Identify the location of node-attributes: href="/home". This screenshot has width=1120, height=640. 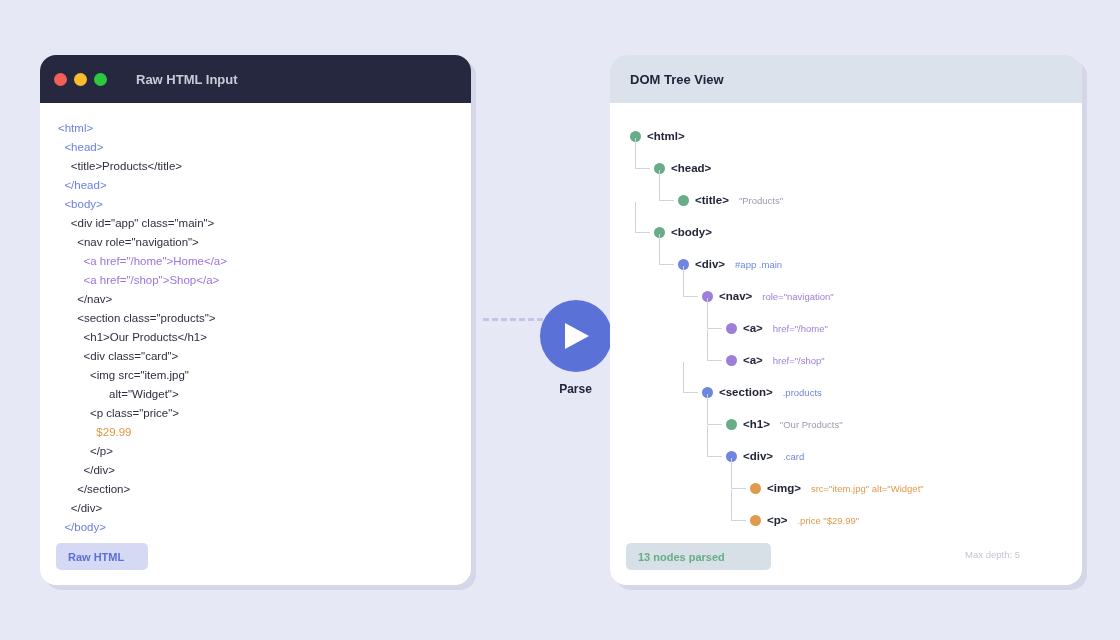
(800, 328).